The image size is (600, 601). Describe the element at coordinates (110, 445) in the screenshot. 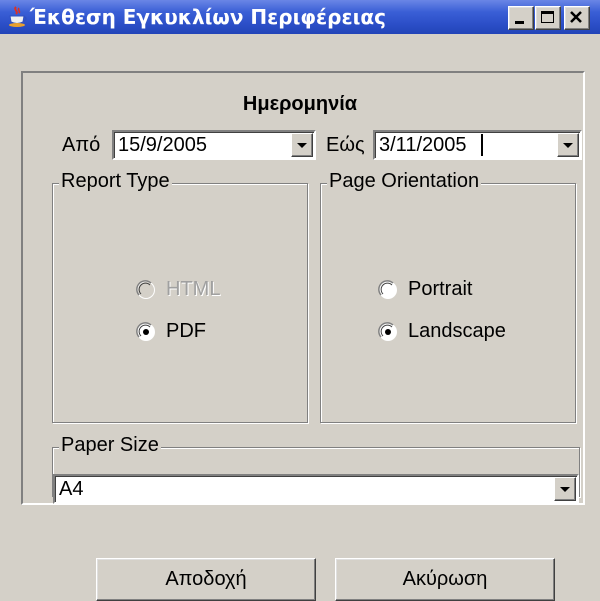

I see `paper-size-title: Paper Size` at that location.